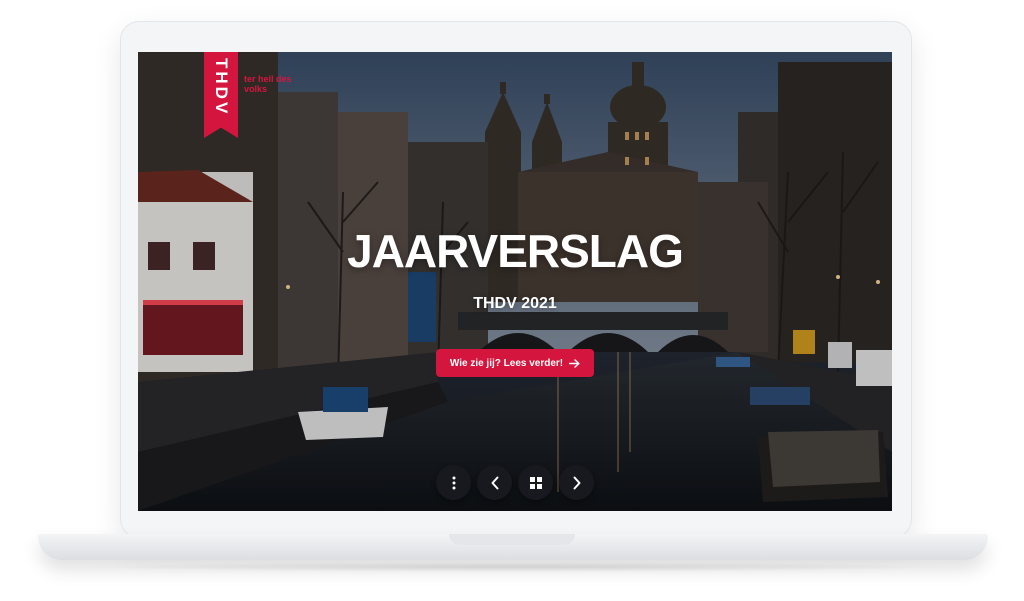 This screenshot has width=1024, height=601. What do you see at coordinates (221, 87) in the screenshot?
I see `brand-logo-text: THDV` at bounding box center [221, 87].